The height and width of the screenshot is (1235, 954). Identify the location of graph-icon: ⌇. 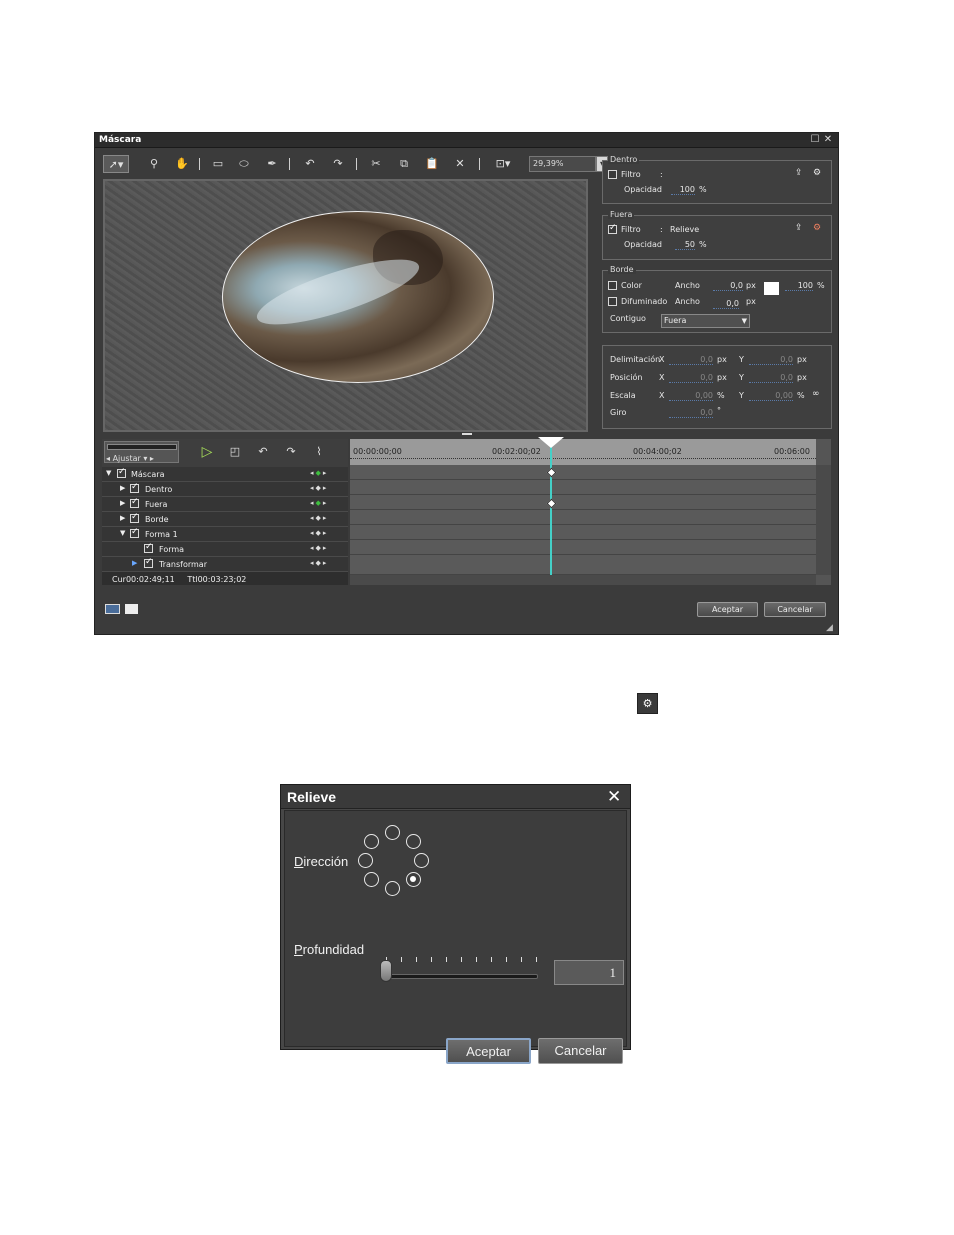
(319, 452).